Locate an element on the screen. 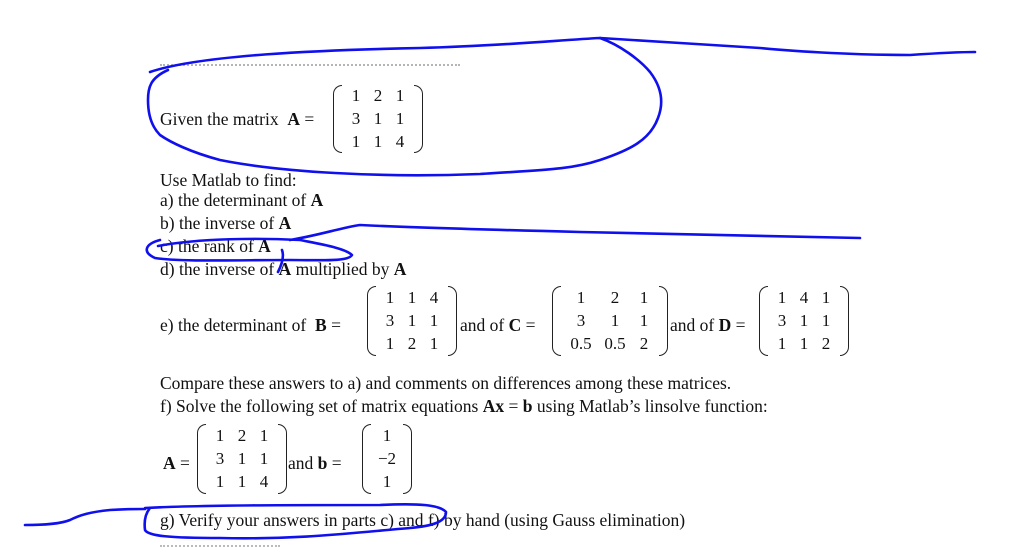 The height and width of the screenshot is (549, 1024). item-b: b) the inverse of A is located at coordinates (225, 223).